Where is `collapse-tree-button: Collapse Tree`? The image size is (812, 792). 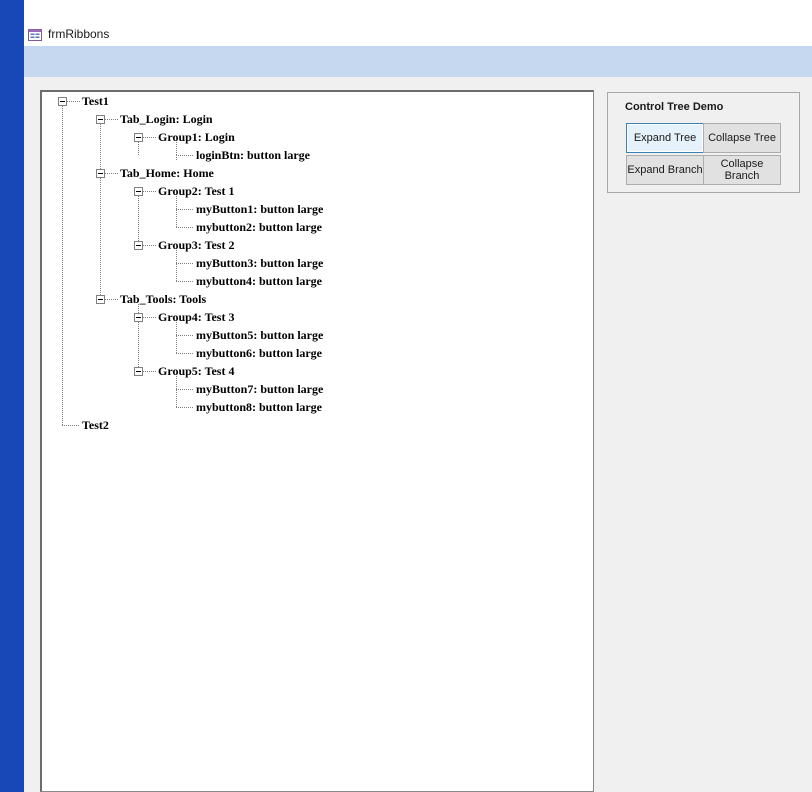
collapse-tree-button: Collapse Tree is located at coordinates (742, 138).